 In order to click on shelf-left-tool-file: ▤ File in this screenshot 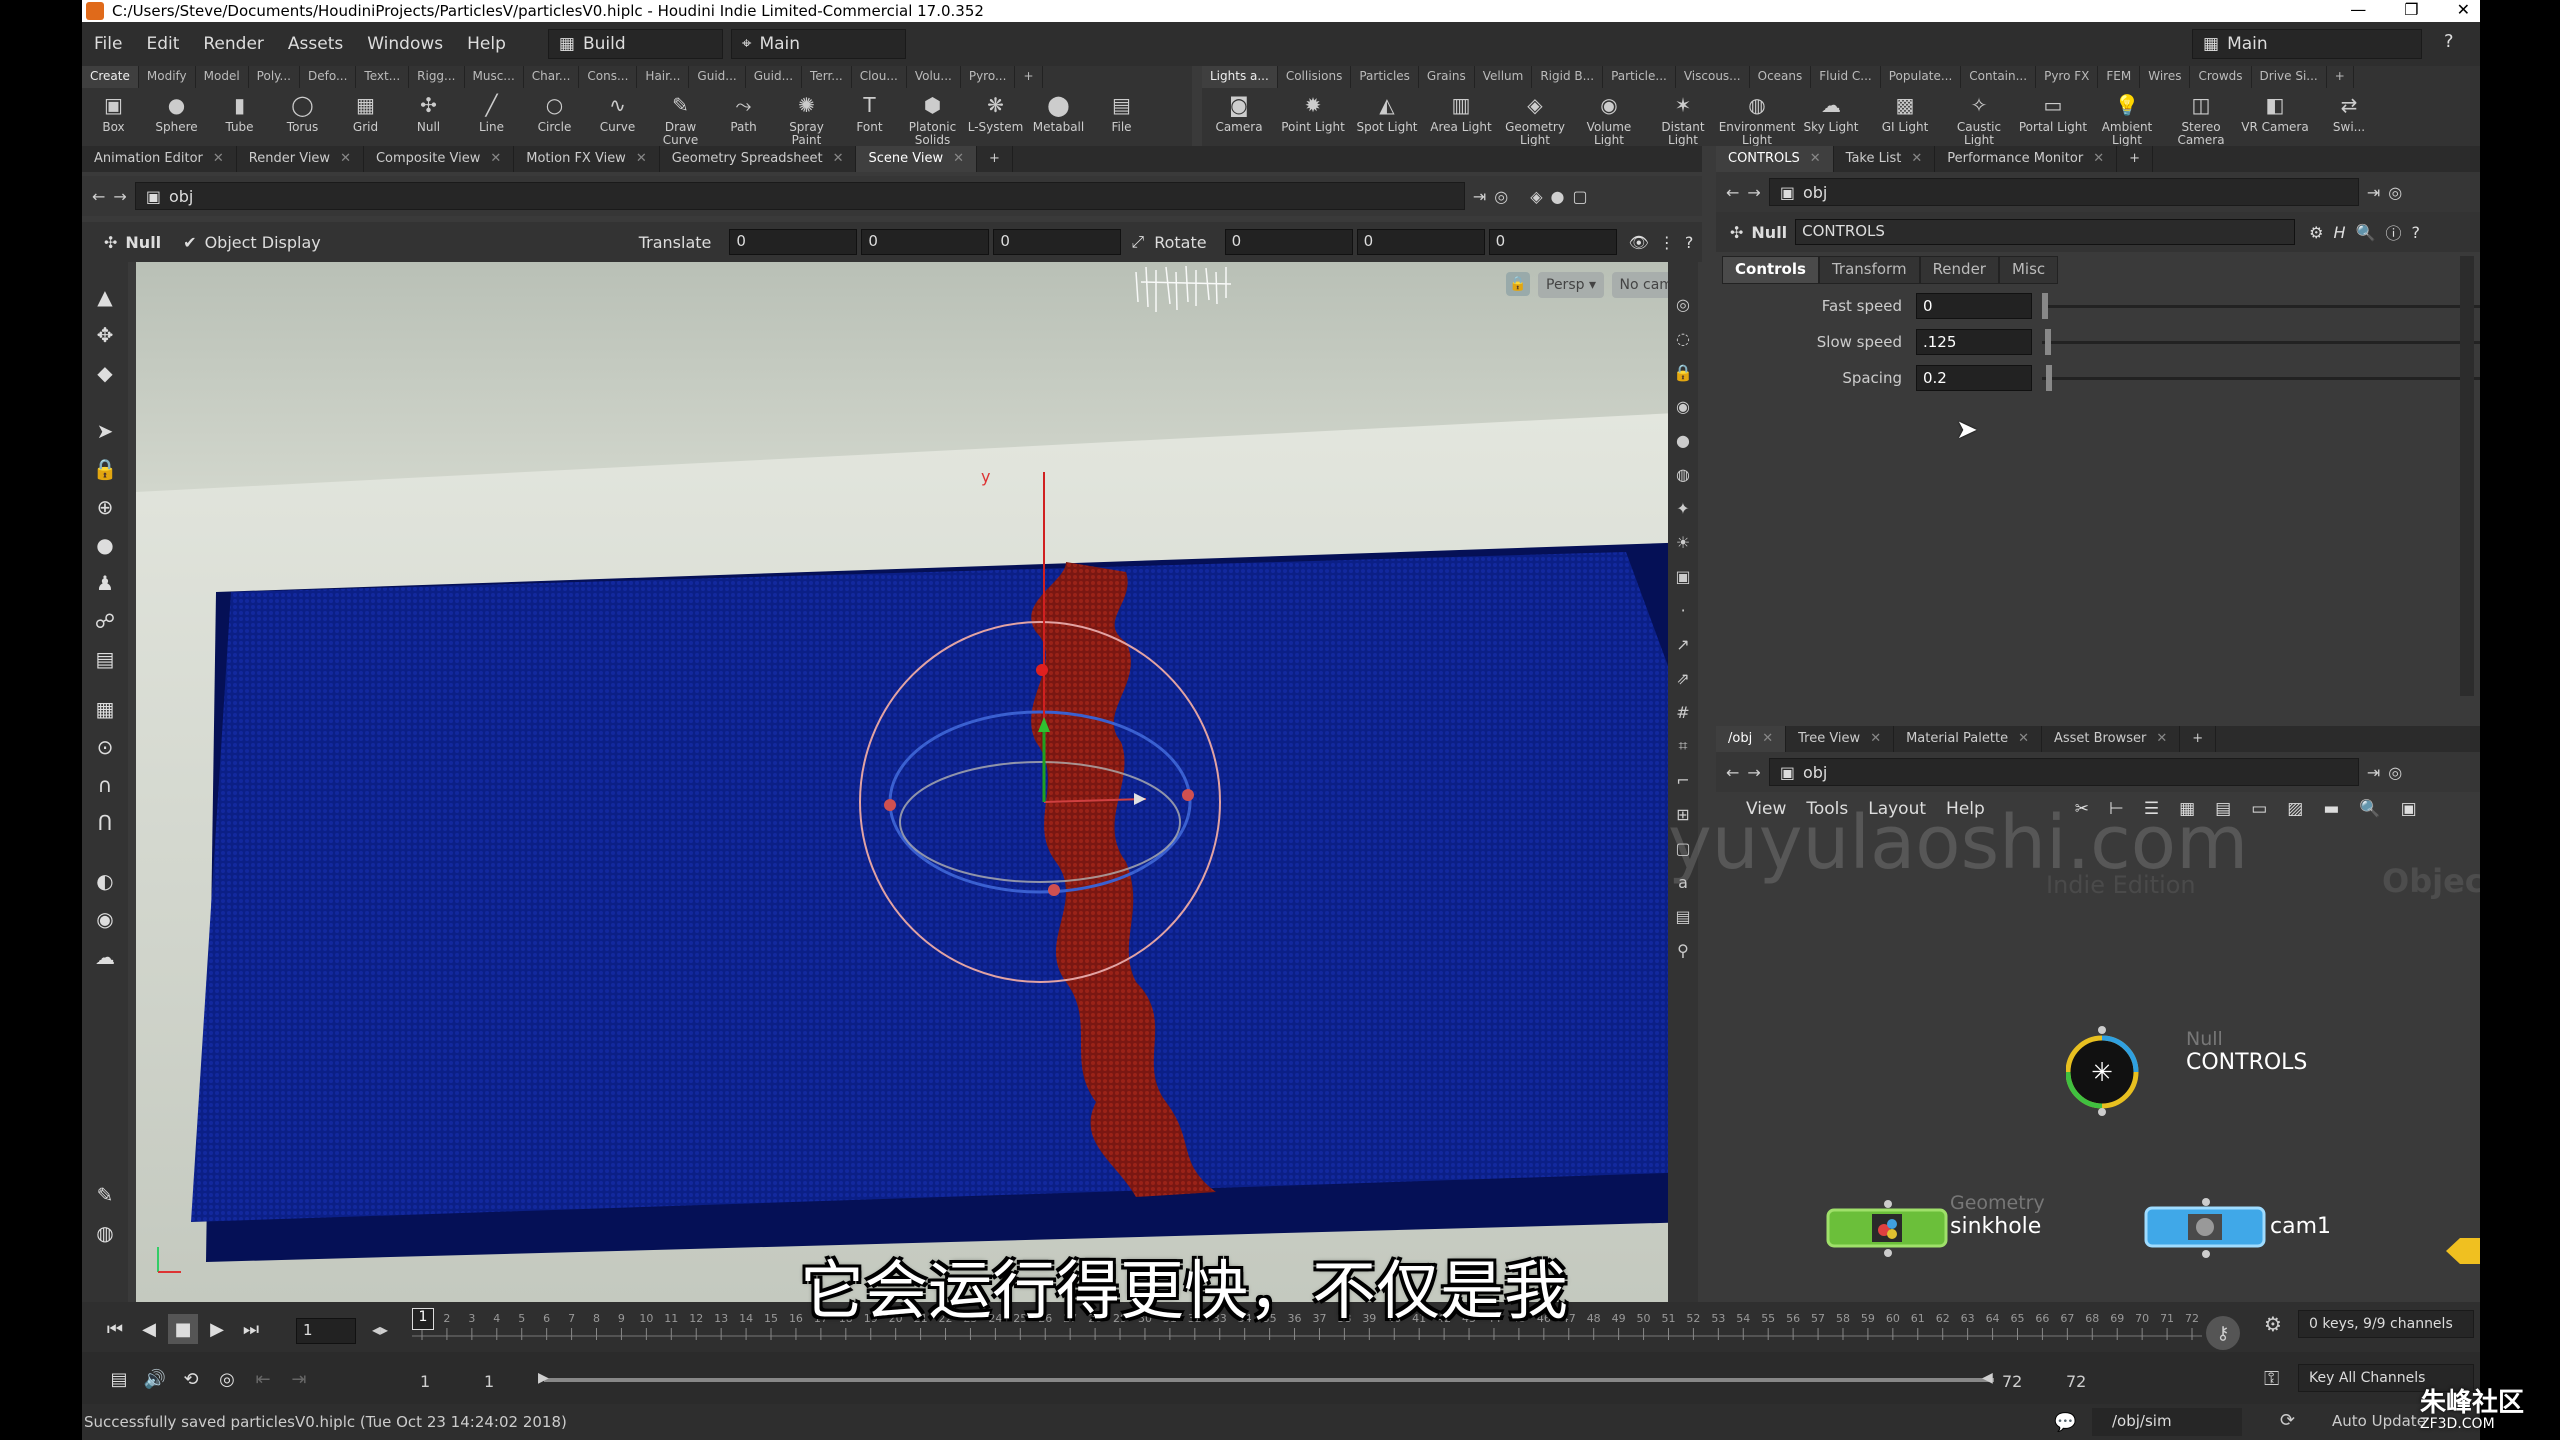, I will do `click(1121, 117)`.